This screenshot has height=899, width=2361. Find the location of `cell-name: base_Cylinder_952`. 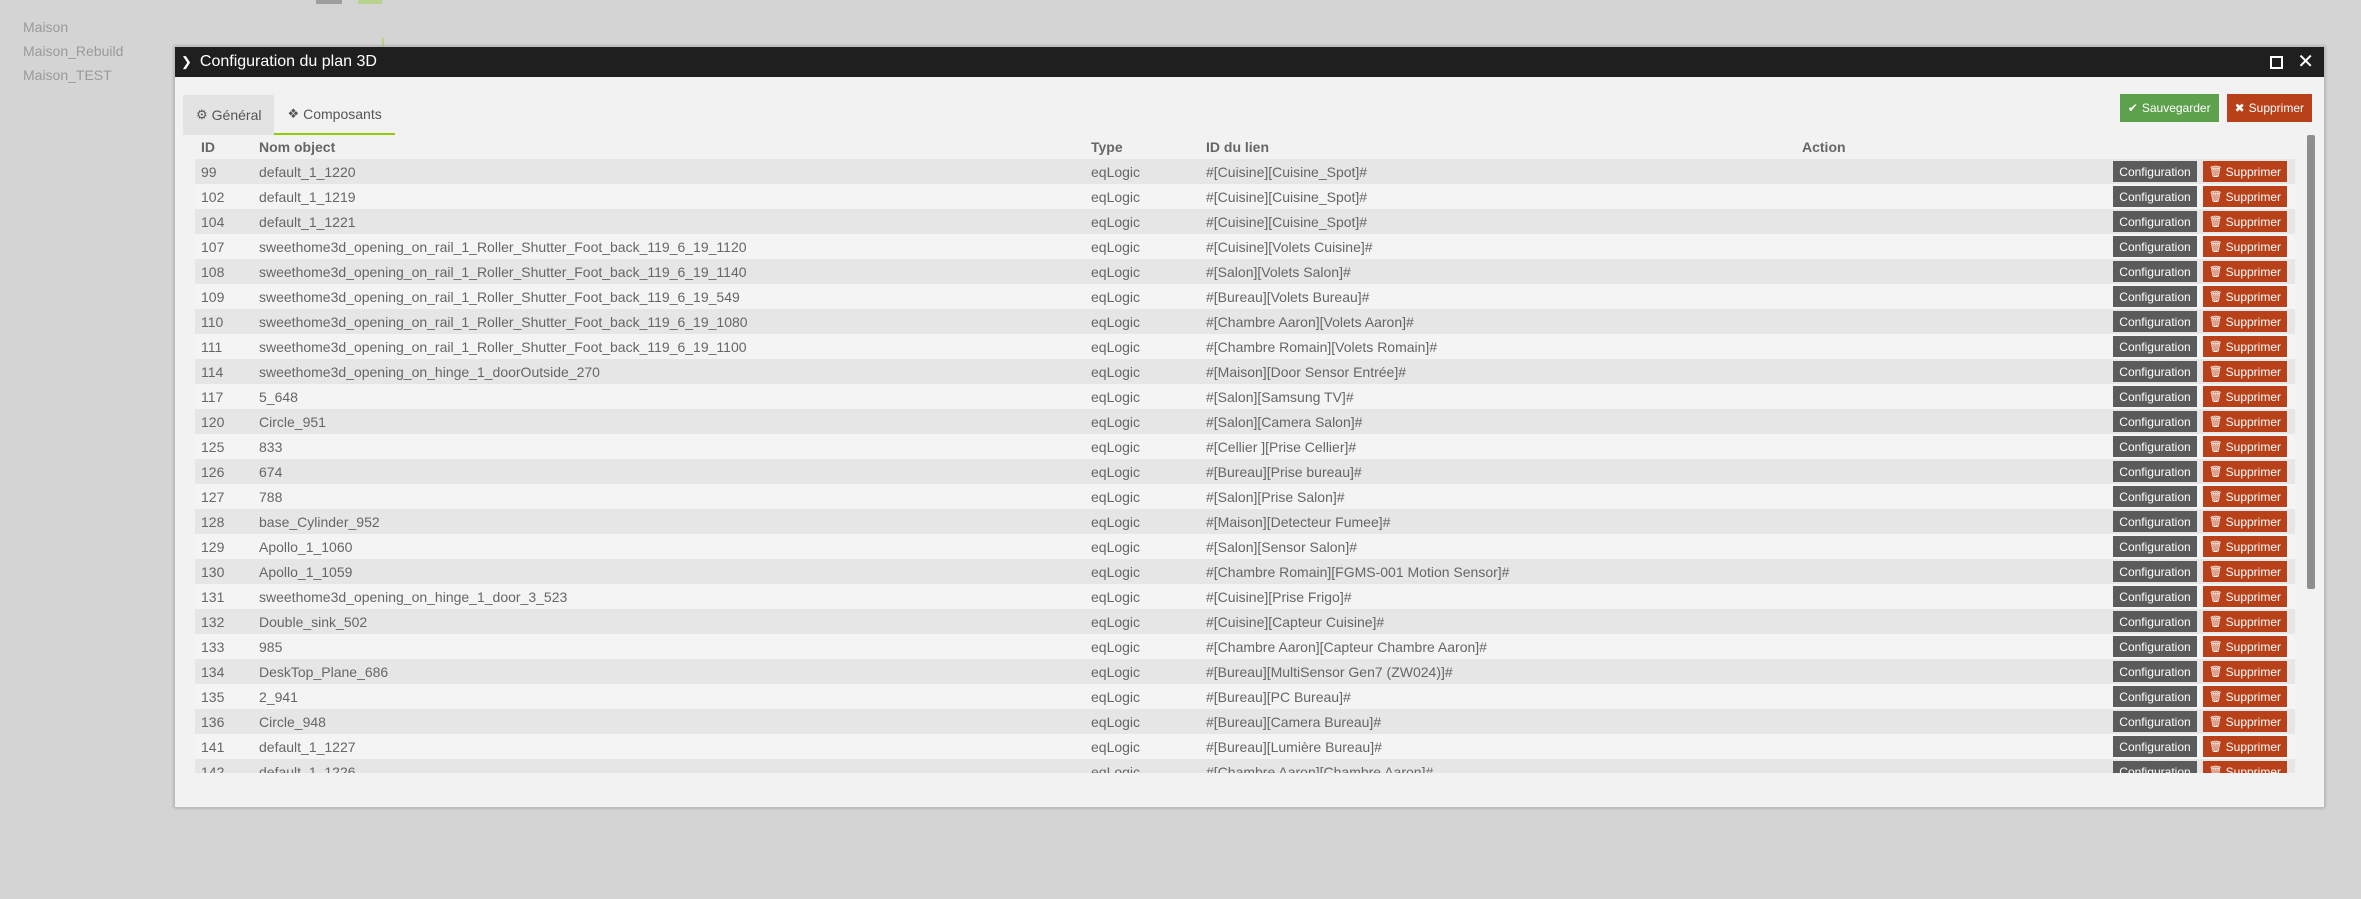

cell-name: base_Cylinder_952 is located at coordinates (669, 521).